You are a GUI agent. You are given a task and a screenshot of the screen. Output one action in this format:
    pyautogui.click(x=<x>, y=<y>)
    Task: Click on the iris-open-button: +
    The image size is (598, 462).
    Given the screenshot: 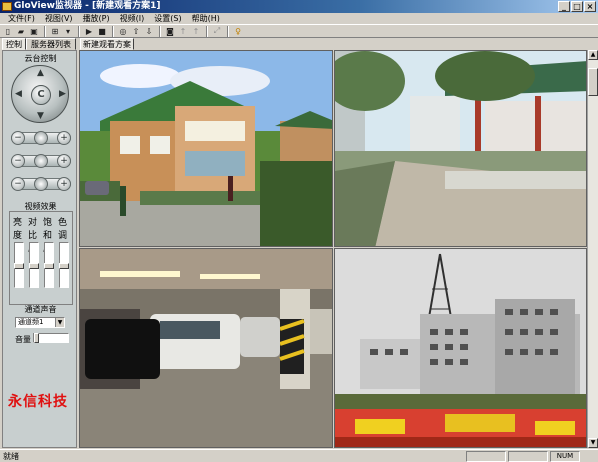 What is the action you would take?
    pyautogui.click(x=64, y=184)
    